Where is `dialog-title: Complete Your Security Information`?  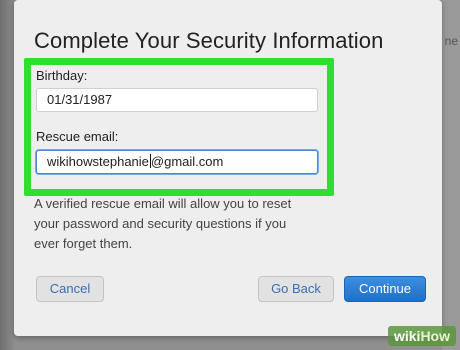
dialog-title: Complete Your Security Information is located at coordinates (209, 40).